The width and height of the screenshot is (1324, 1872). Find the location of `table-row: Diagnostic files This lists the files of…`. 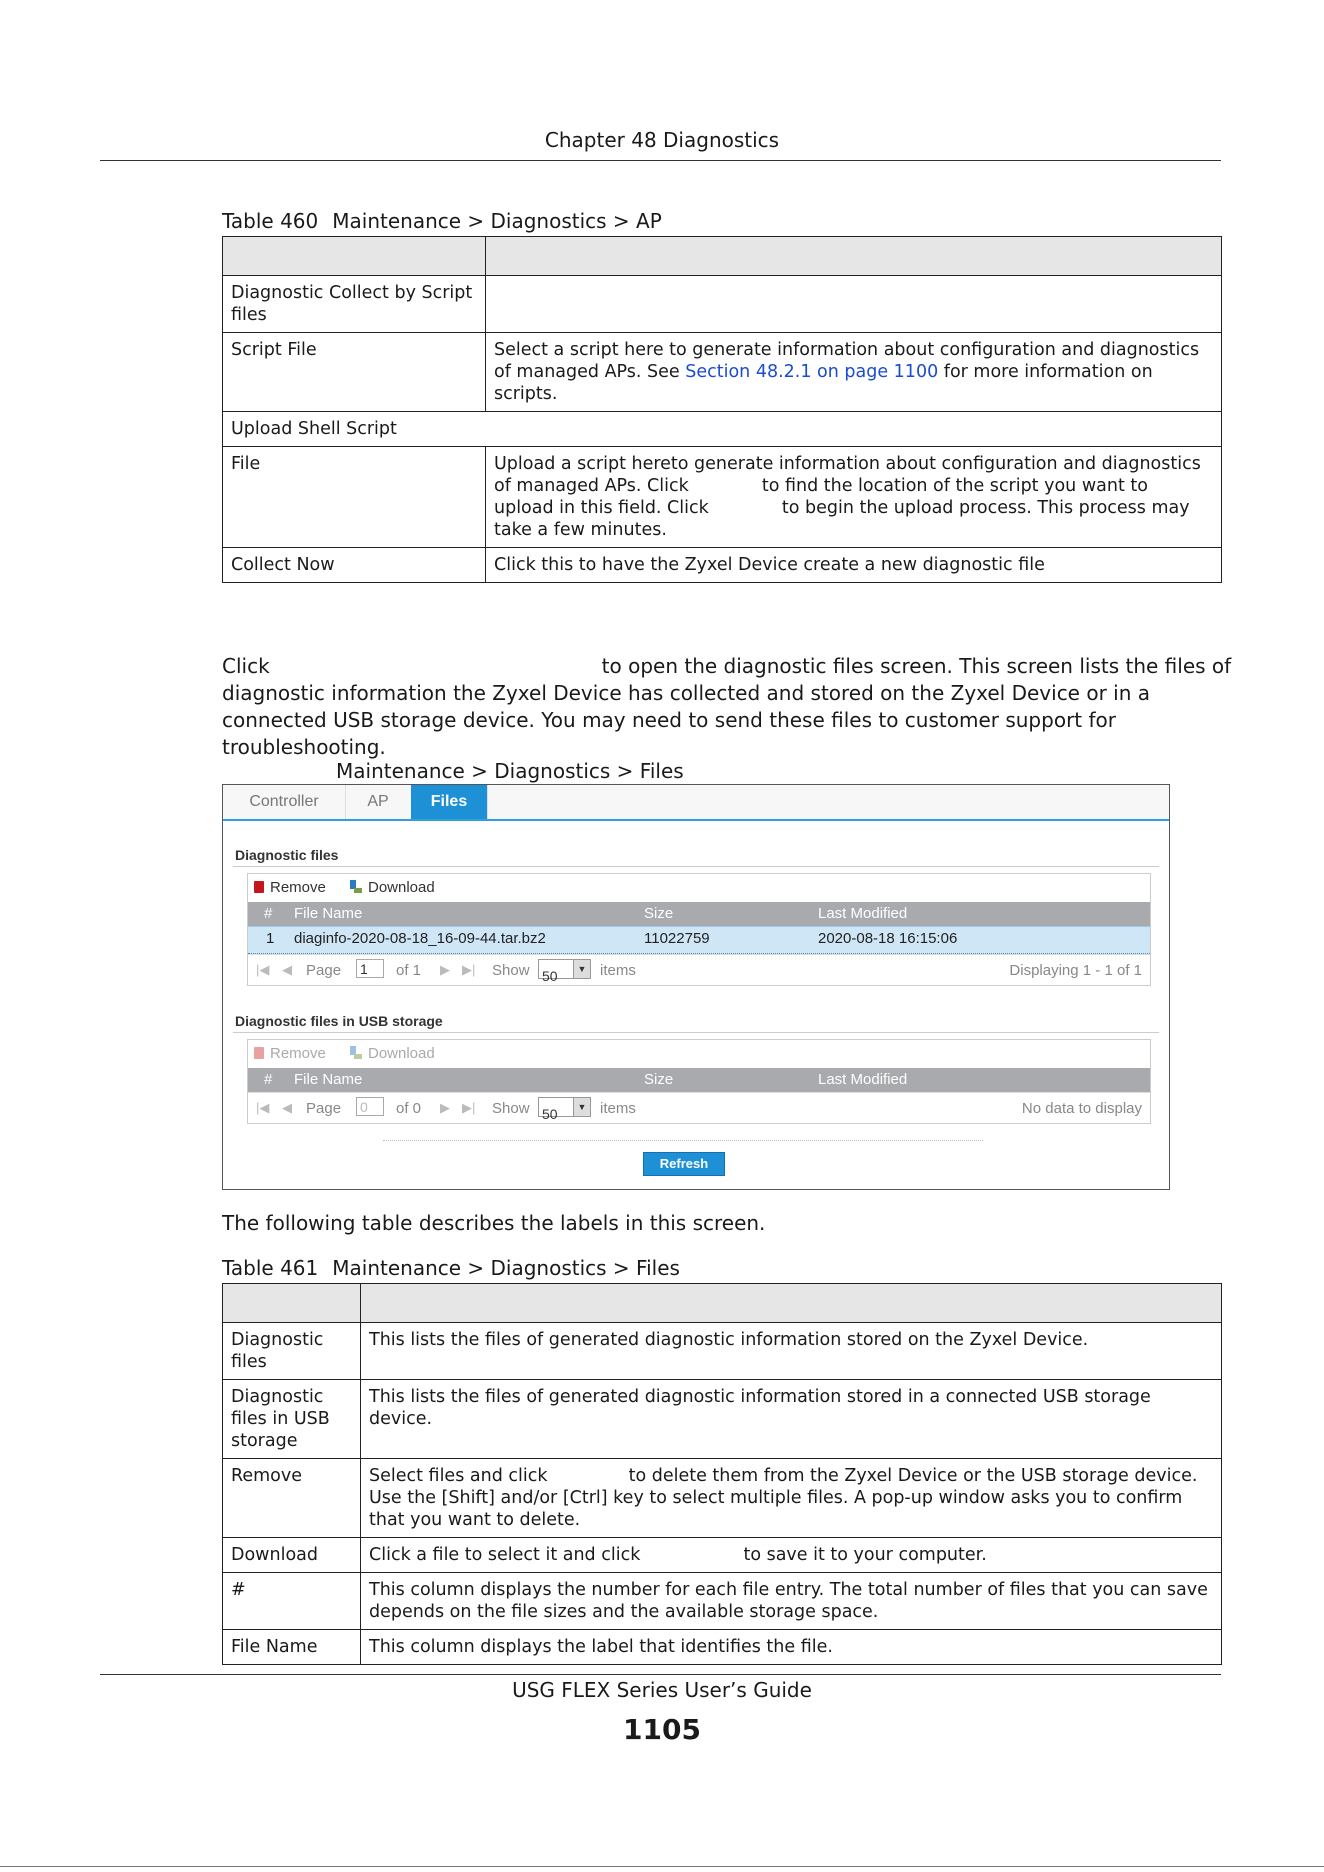

table-row: Diagnostic files This lists the files of… is located at coordinates (722, 1351).